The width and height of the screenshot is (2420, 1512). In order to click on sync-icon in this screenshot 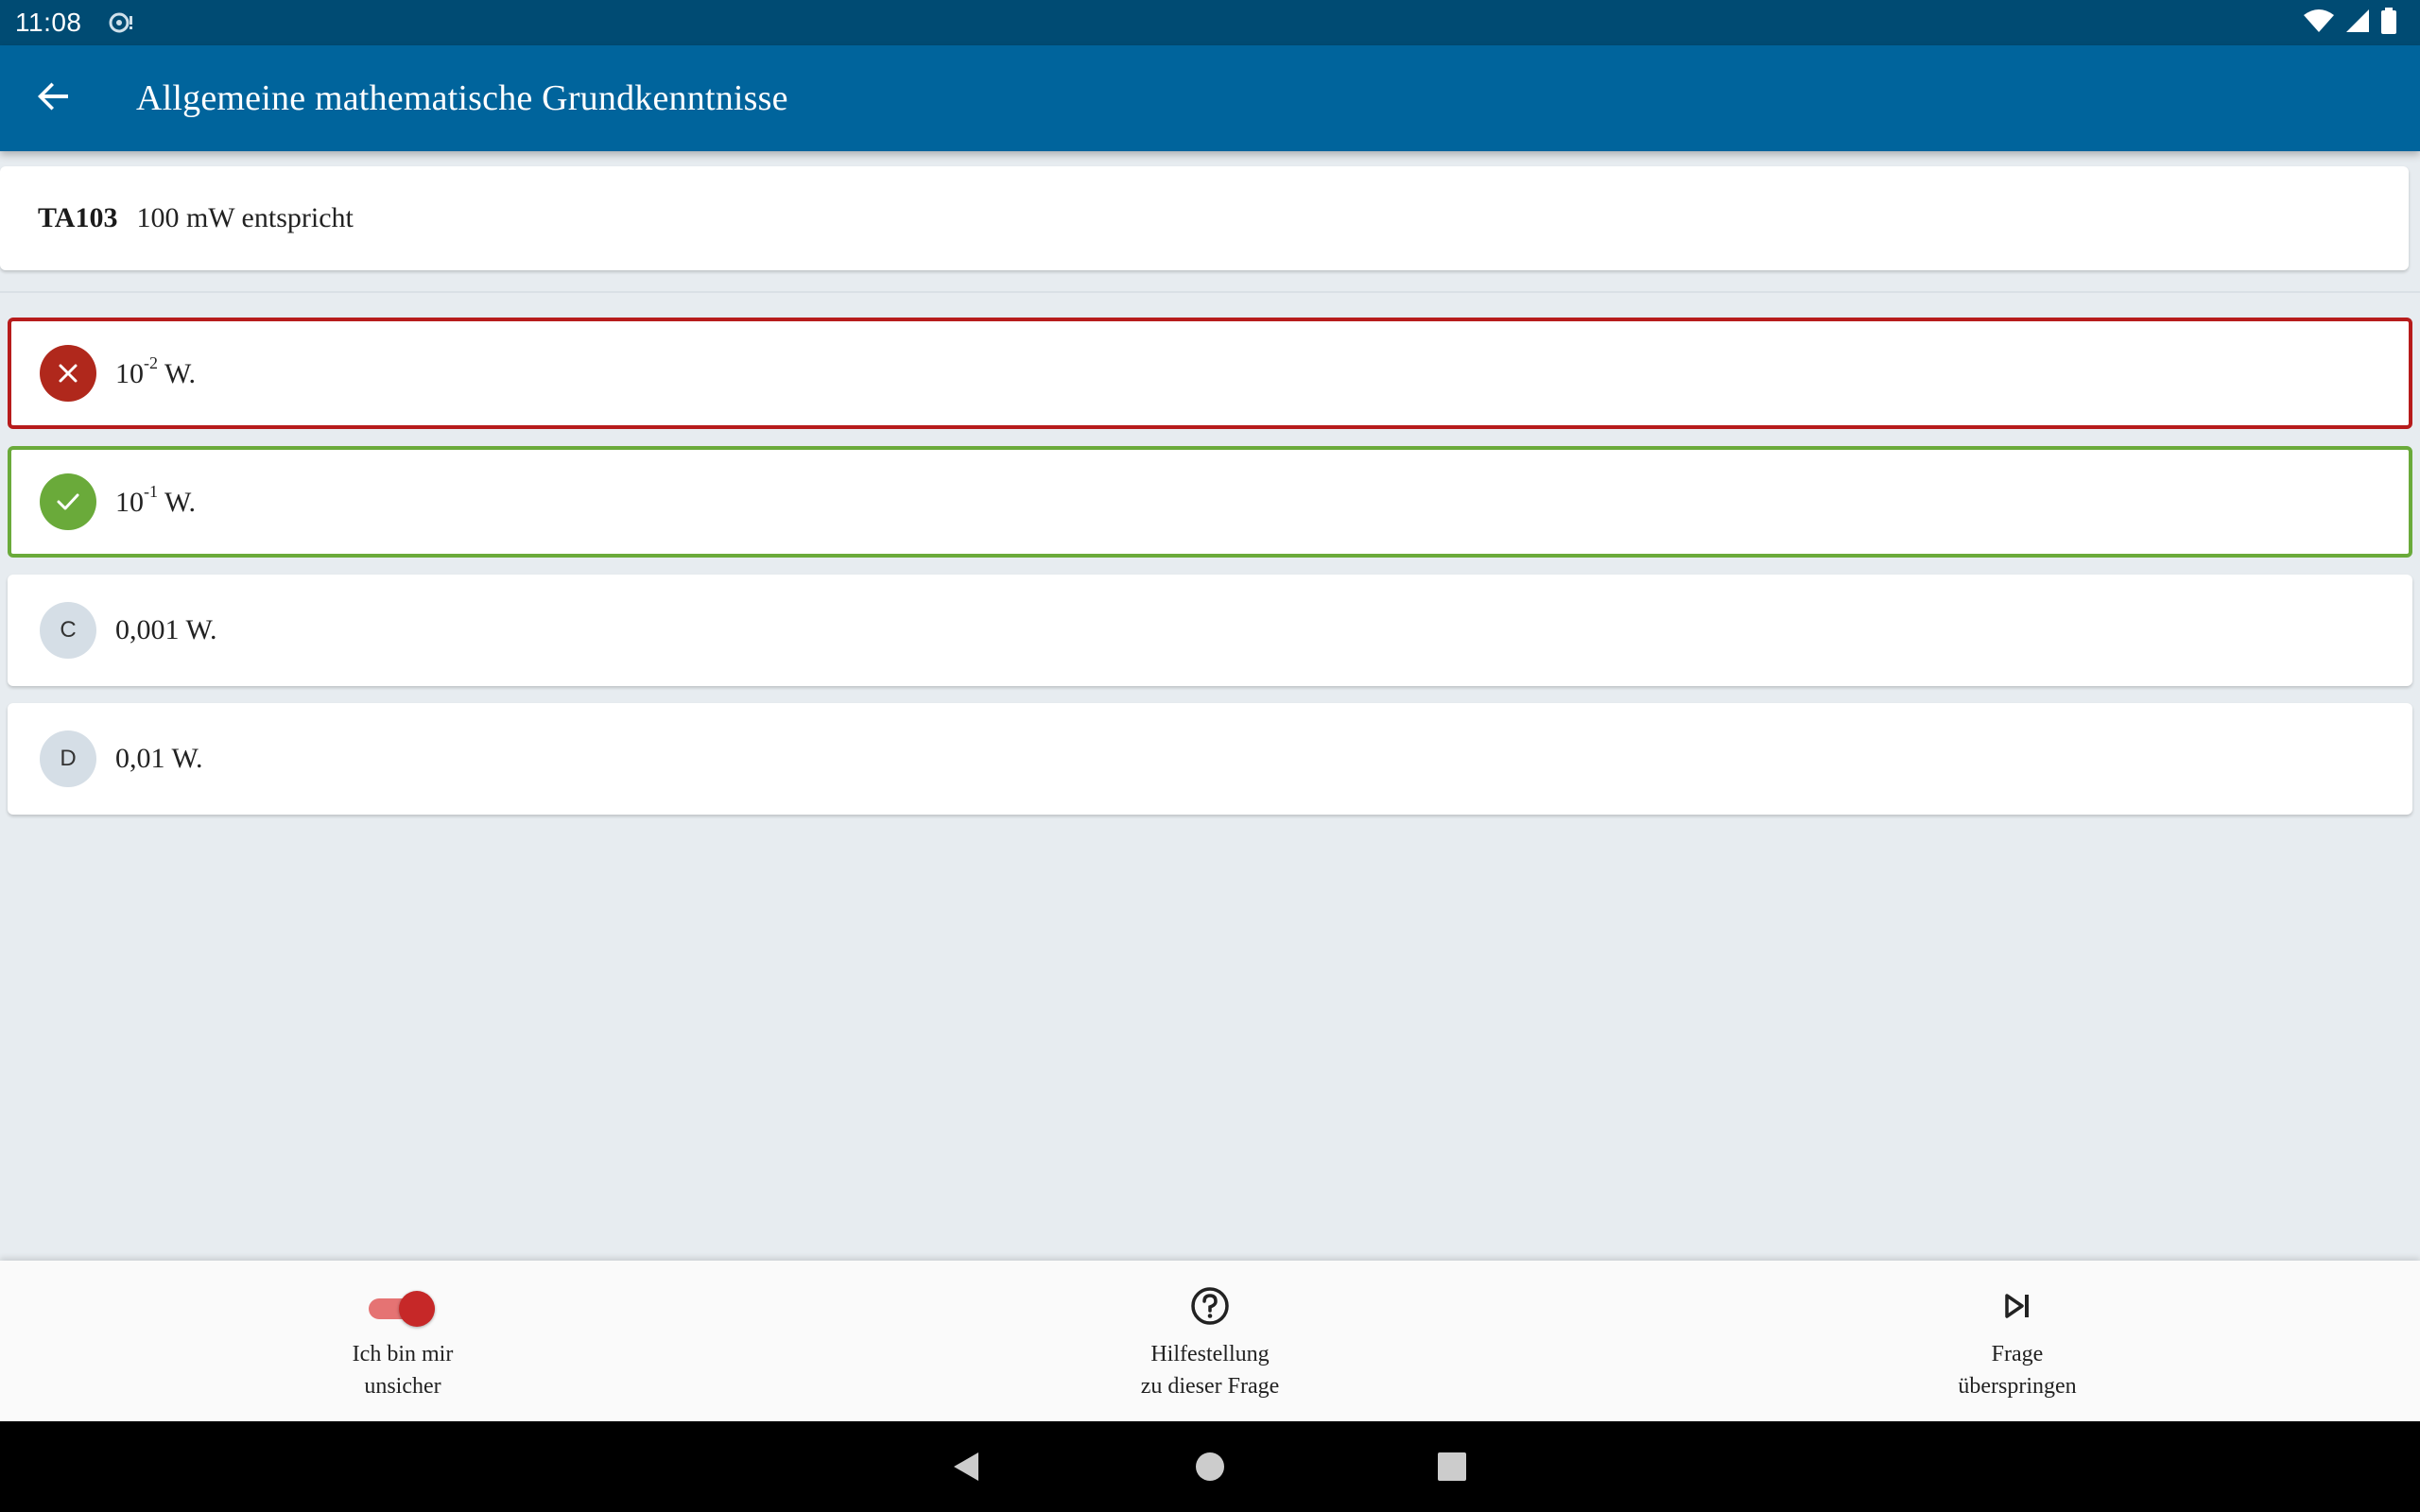, I will do `click(121, 23)`.